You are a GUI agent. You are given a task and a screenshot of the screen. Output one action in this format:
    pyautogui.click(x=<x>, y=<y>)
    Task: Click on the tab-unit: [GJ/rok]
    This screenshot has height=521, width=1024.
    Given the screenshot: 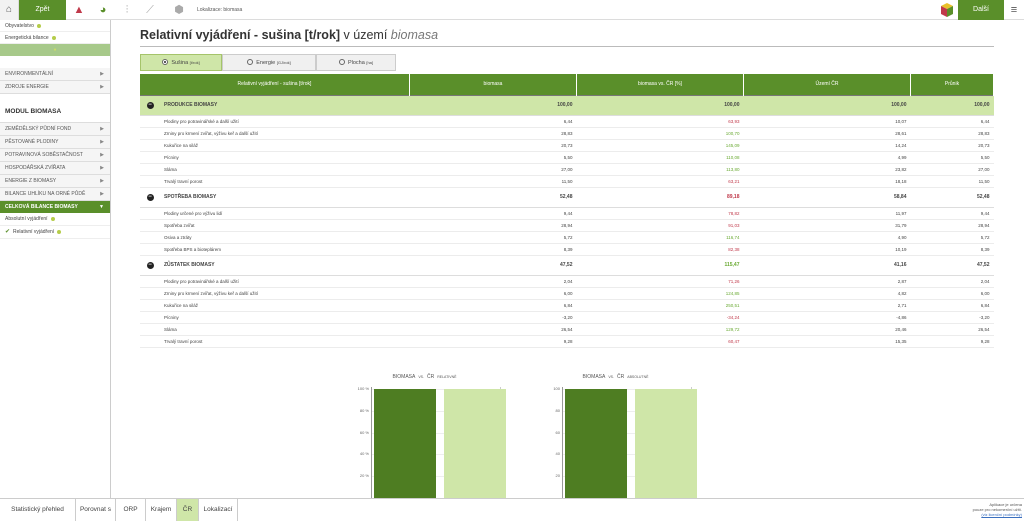 What is the action you would take?
    pyautogui.click(x=283, y=62)
    